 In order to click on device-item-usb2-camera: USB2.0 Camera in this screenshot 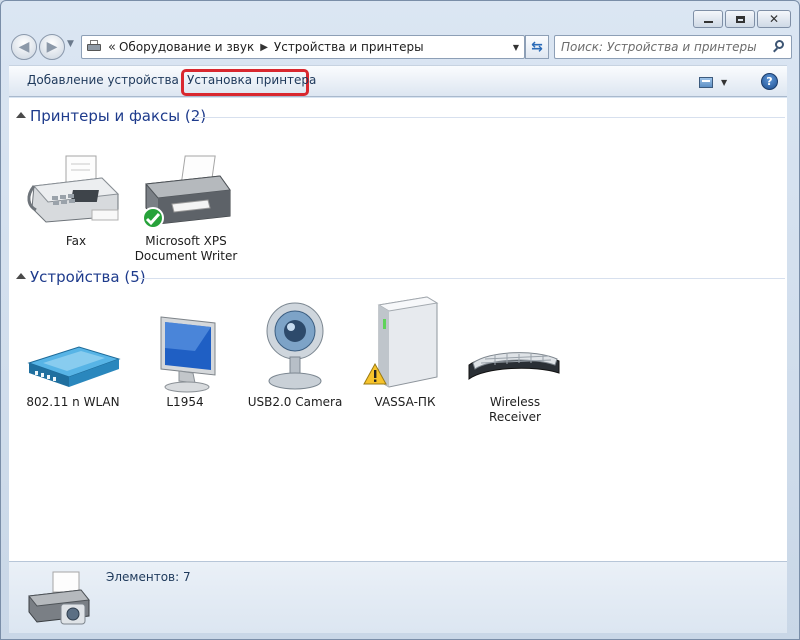, I will do `click(295, 351)`.